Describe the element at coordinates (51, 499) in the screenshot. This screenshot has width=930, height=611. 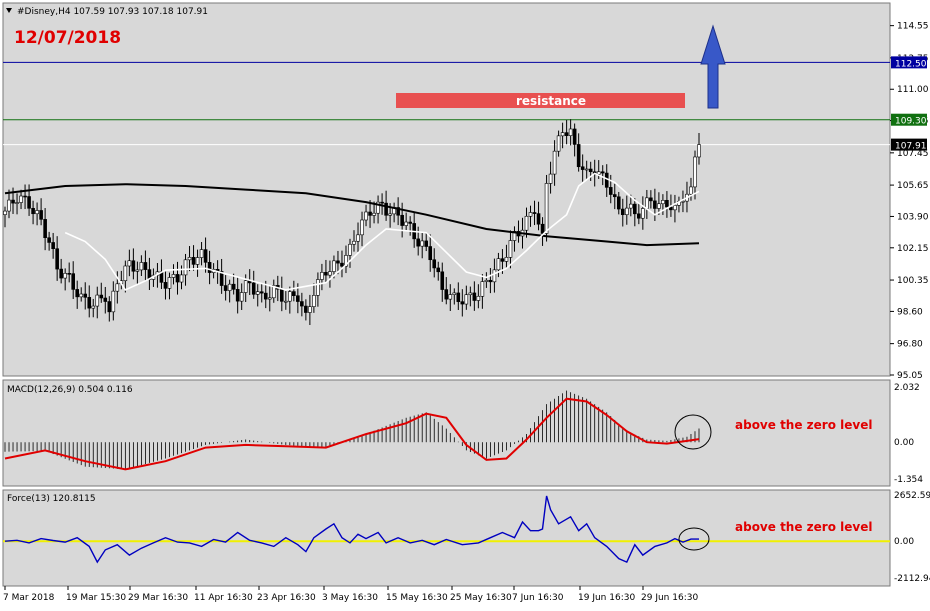
I see `force-info: Force(13) 120.8115` at that location.